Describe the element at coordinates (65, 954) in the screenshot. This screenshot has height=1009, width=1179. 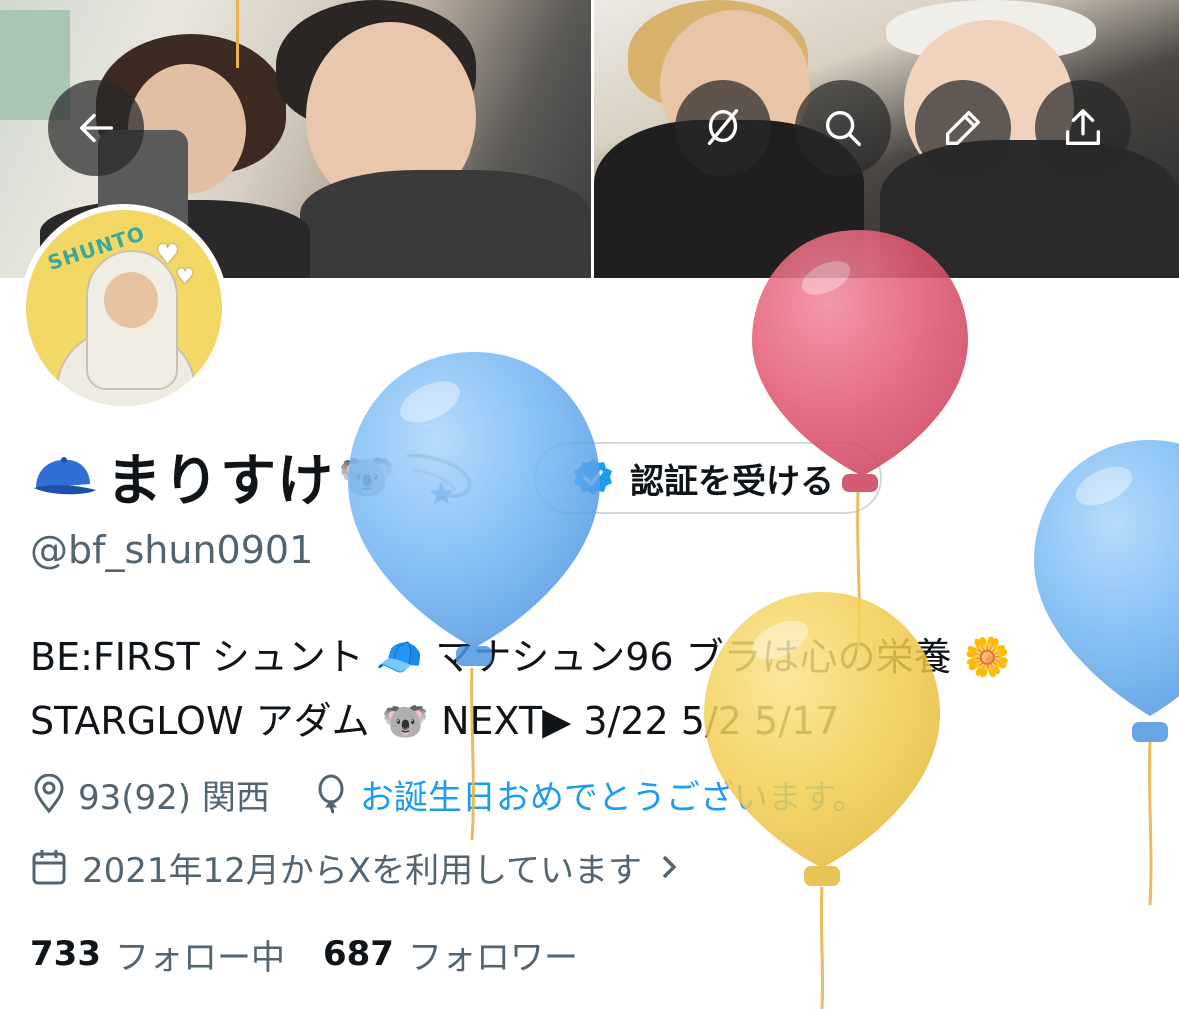
I see `following-count: 733` at that location.